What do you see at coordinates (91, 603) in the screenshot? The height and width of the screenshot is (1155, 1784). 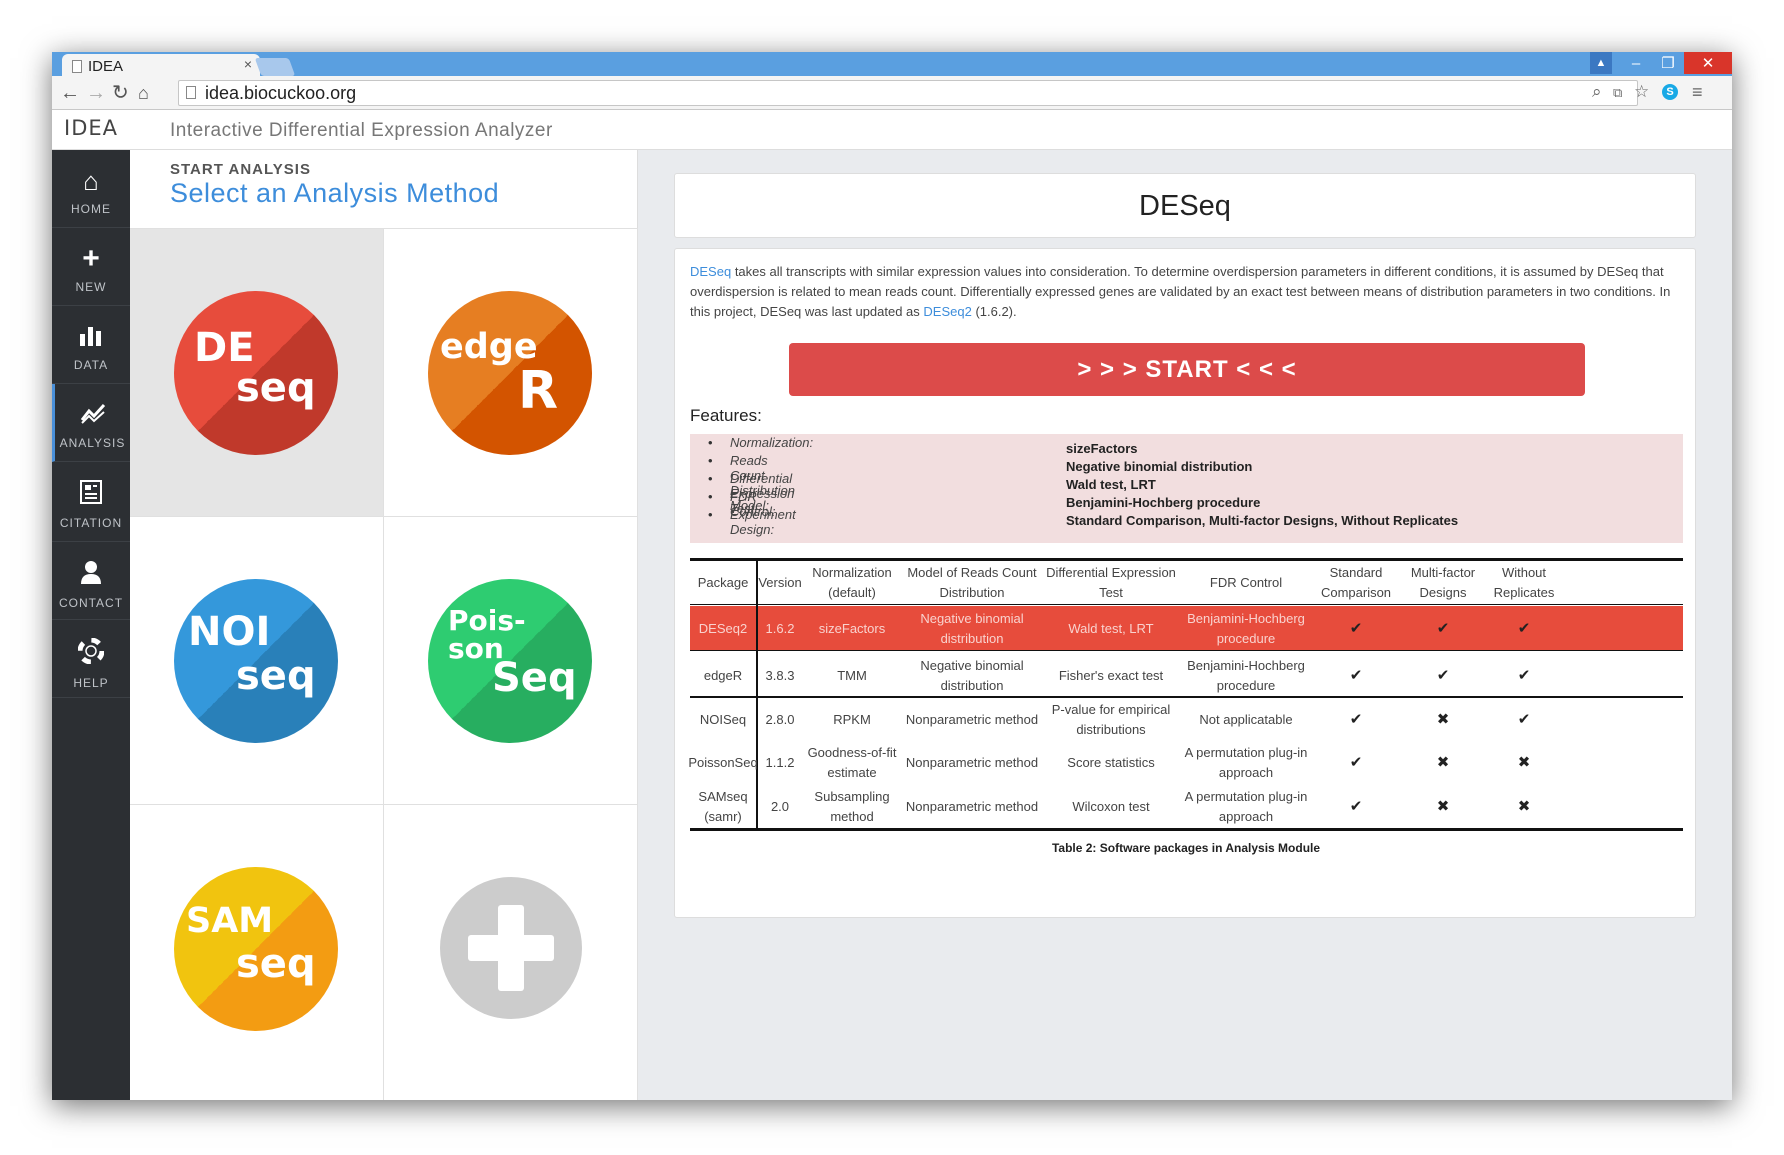 I see `sidebar-label: CONTACT` at bounding box center [91, 603].